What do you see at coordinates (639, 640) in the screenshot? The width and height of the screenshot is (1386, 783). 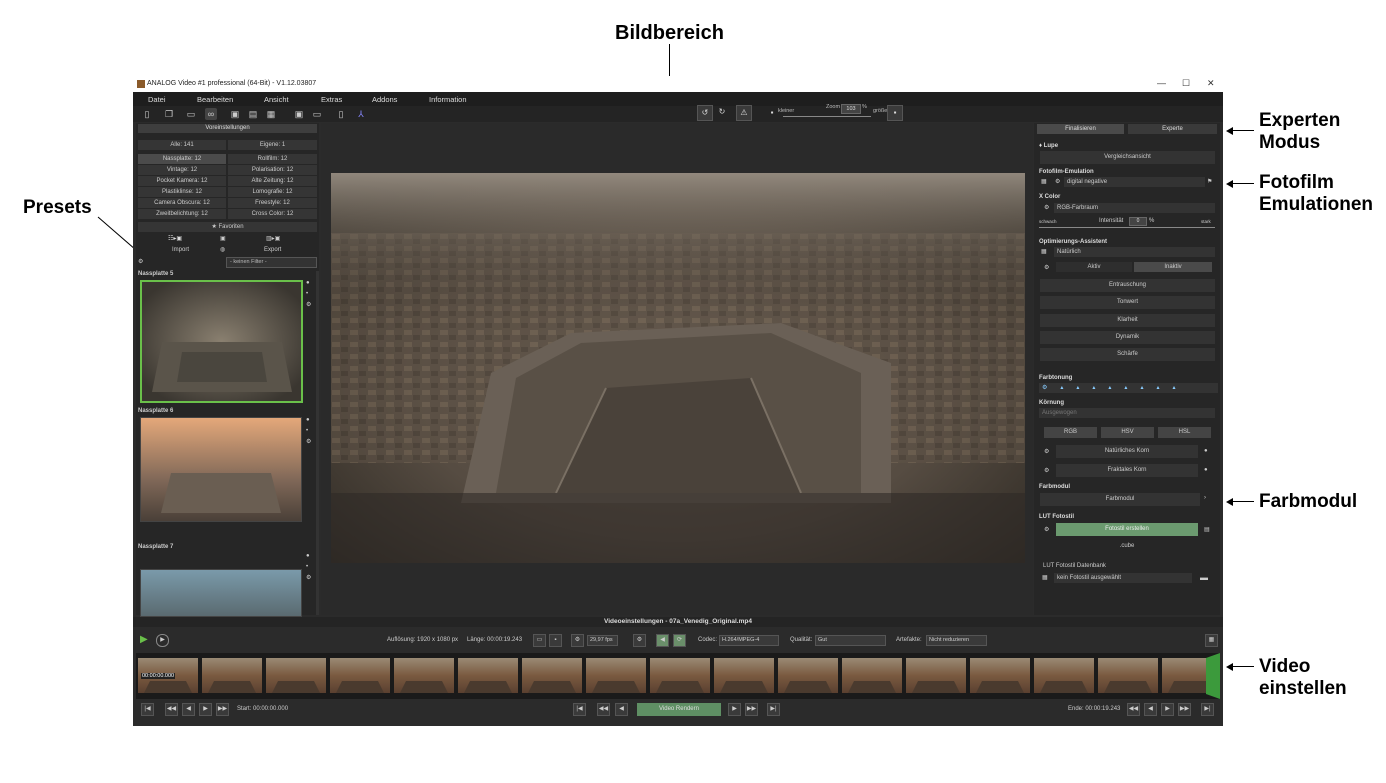 I see `audio-settings-icon: ⚙` at bounding box center [639, 640].